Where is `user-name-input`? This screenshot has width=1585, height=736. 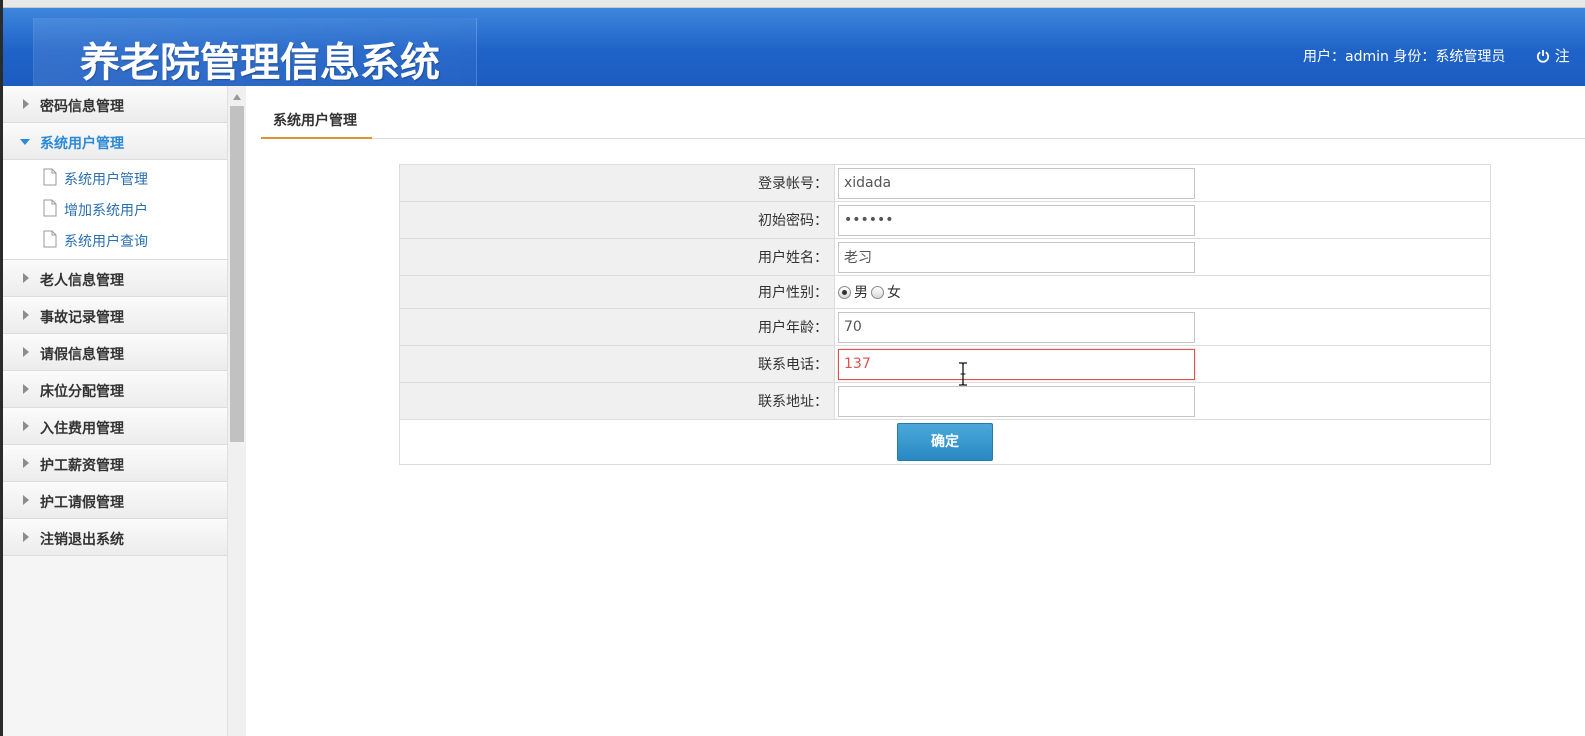 user-name-input is located at coordinates (1016, 257).